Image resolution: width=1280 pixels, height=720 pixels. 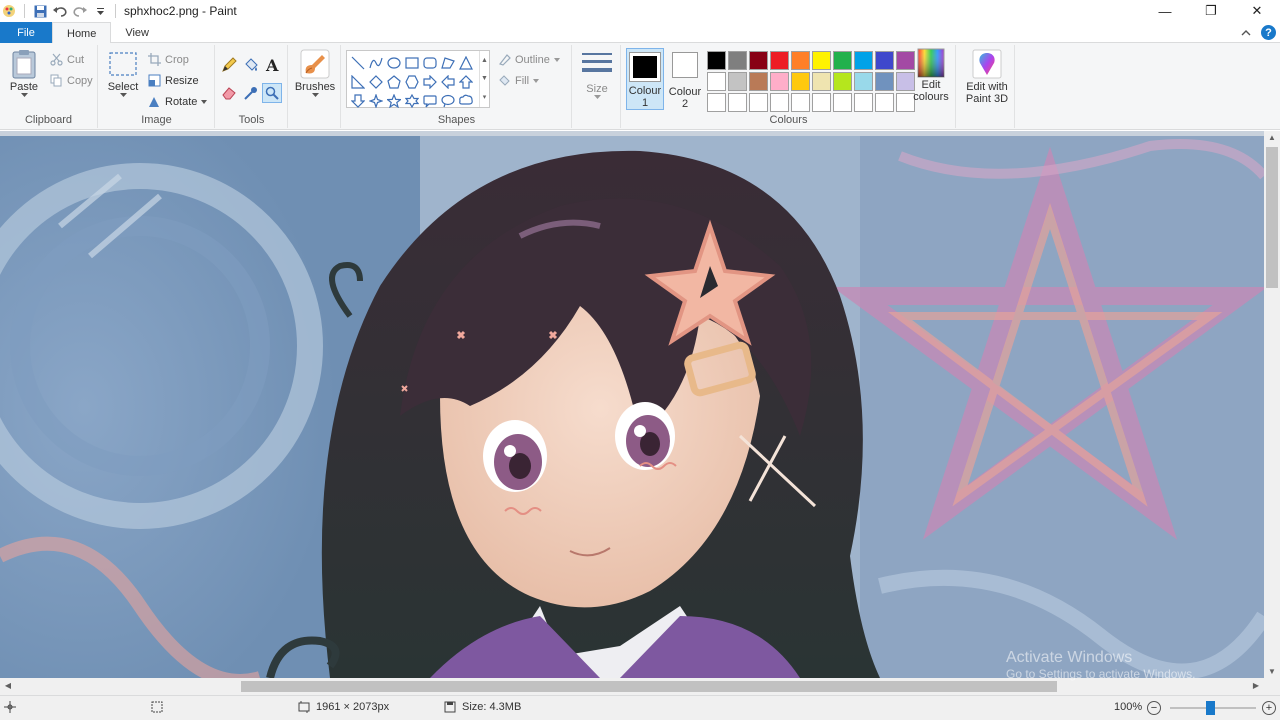 What do you see at coordinates (71, 80) in the screenshot?
I see `copy-button: Copy` at bounding box center [71, 80].